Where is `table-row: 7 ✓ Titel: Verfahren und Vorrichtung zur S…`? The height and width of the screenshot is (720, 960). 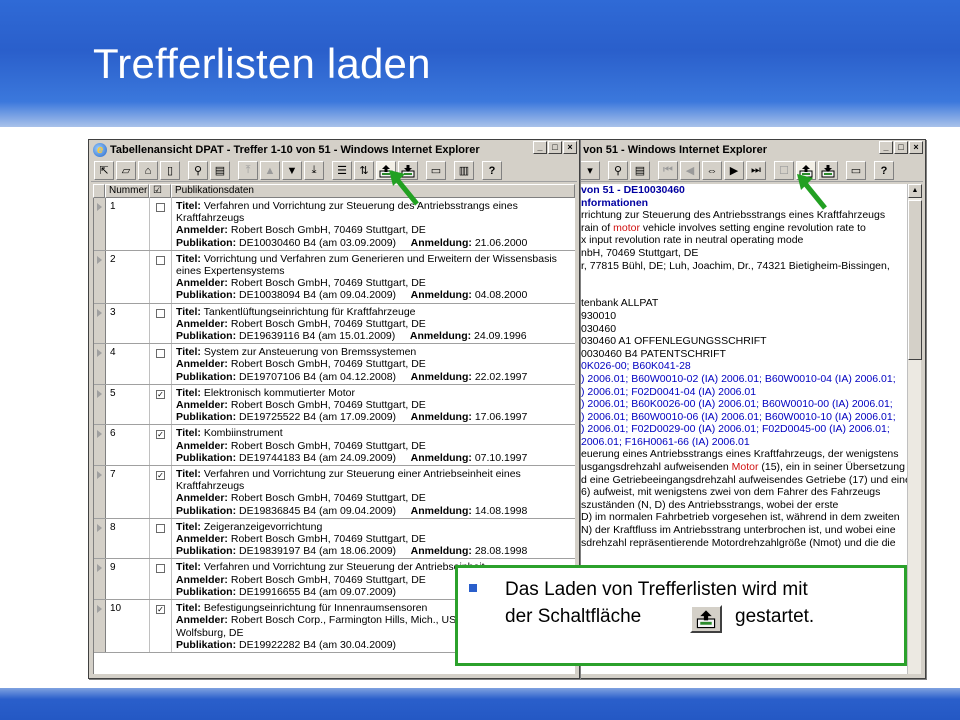 table-row: 7 ✓ Titel: Verfahren und Vorrichtung zur S… is located at coordinates (334, 492).